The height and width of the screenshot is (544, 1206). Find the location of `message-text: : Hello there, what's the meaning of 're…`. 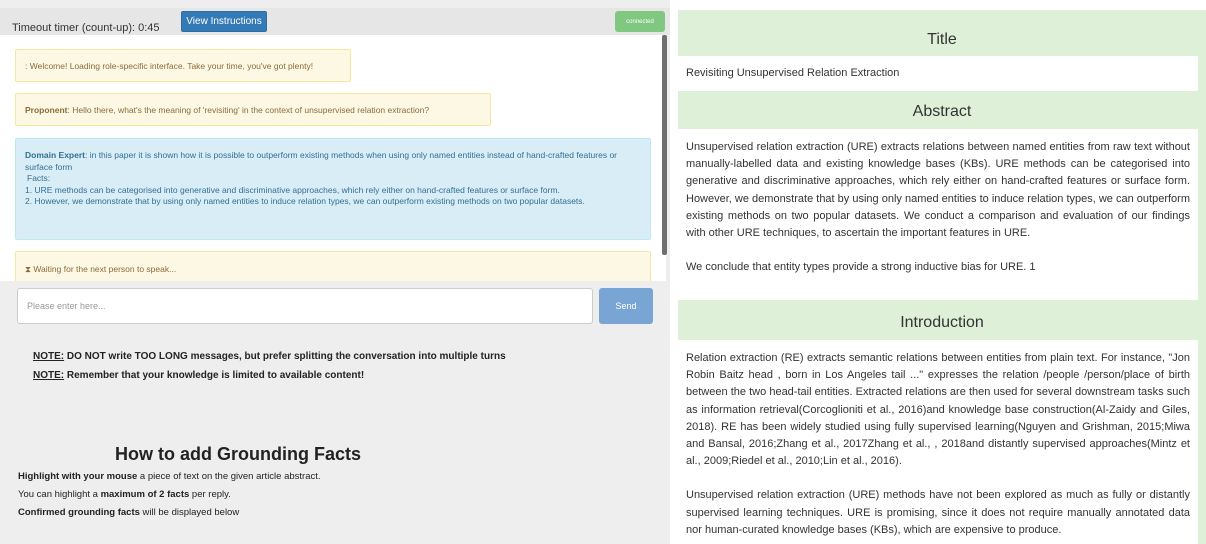

message-text: : Hello there, what's the meaning of 're… is located at coordinates (248, 110).